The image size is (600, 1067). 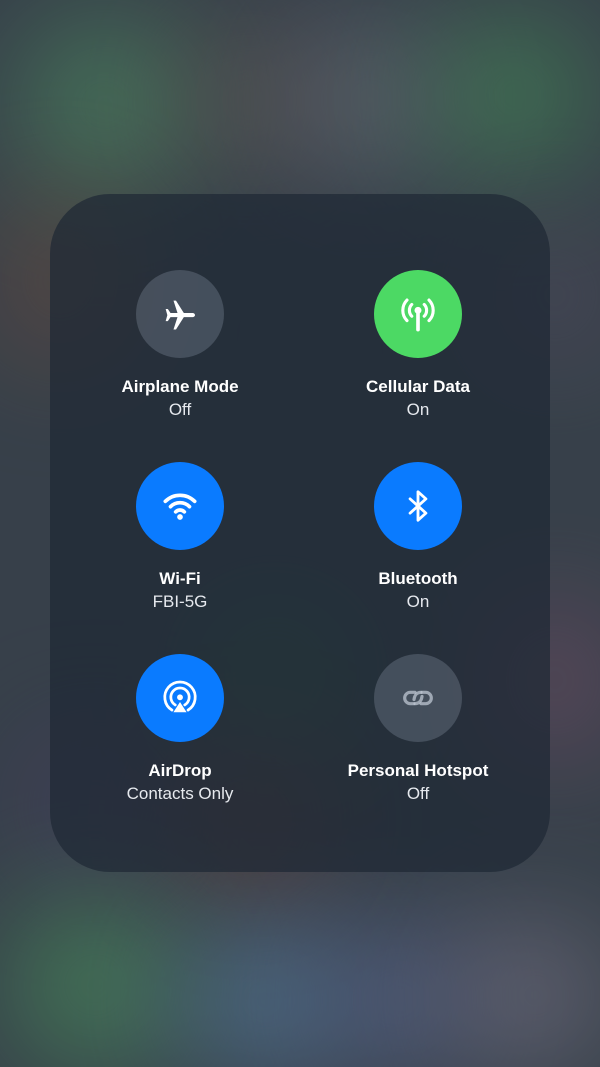 I want to click on bluetooth-label: Bluetooth, so click(x=418, y=578).